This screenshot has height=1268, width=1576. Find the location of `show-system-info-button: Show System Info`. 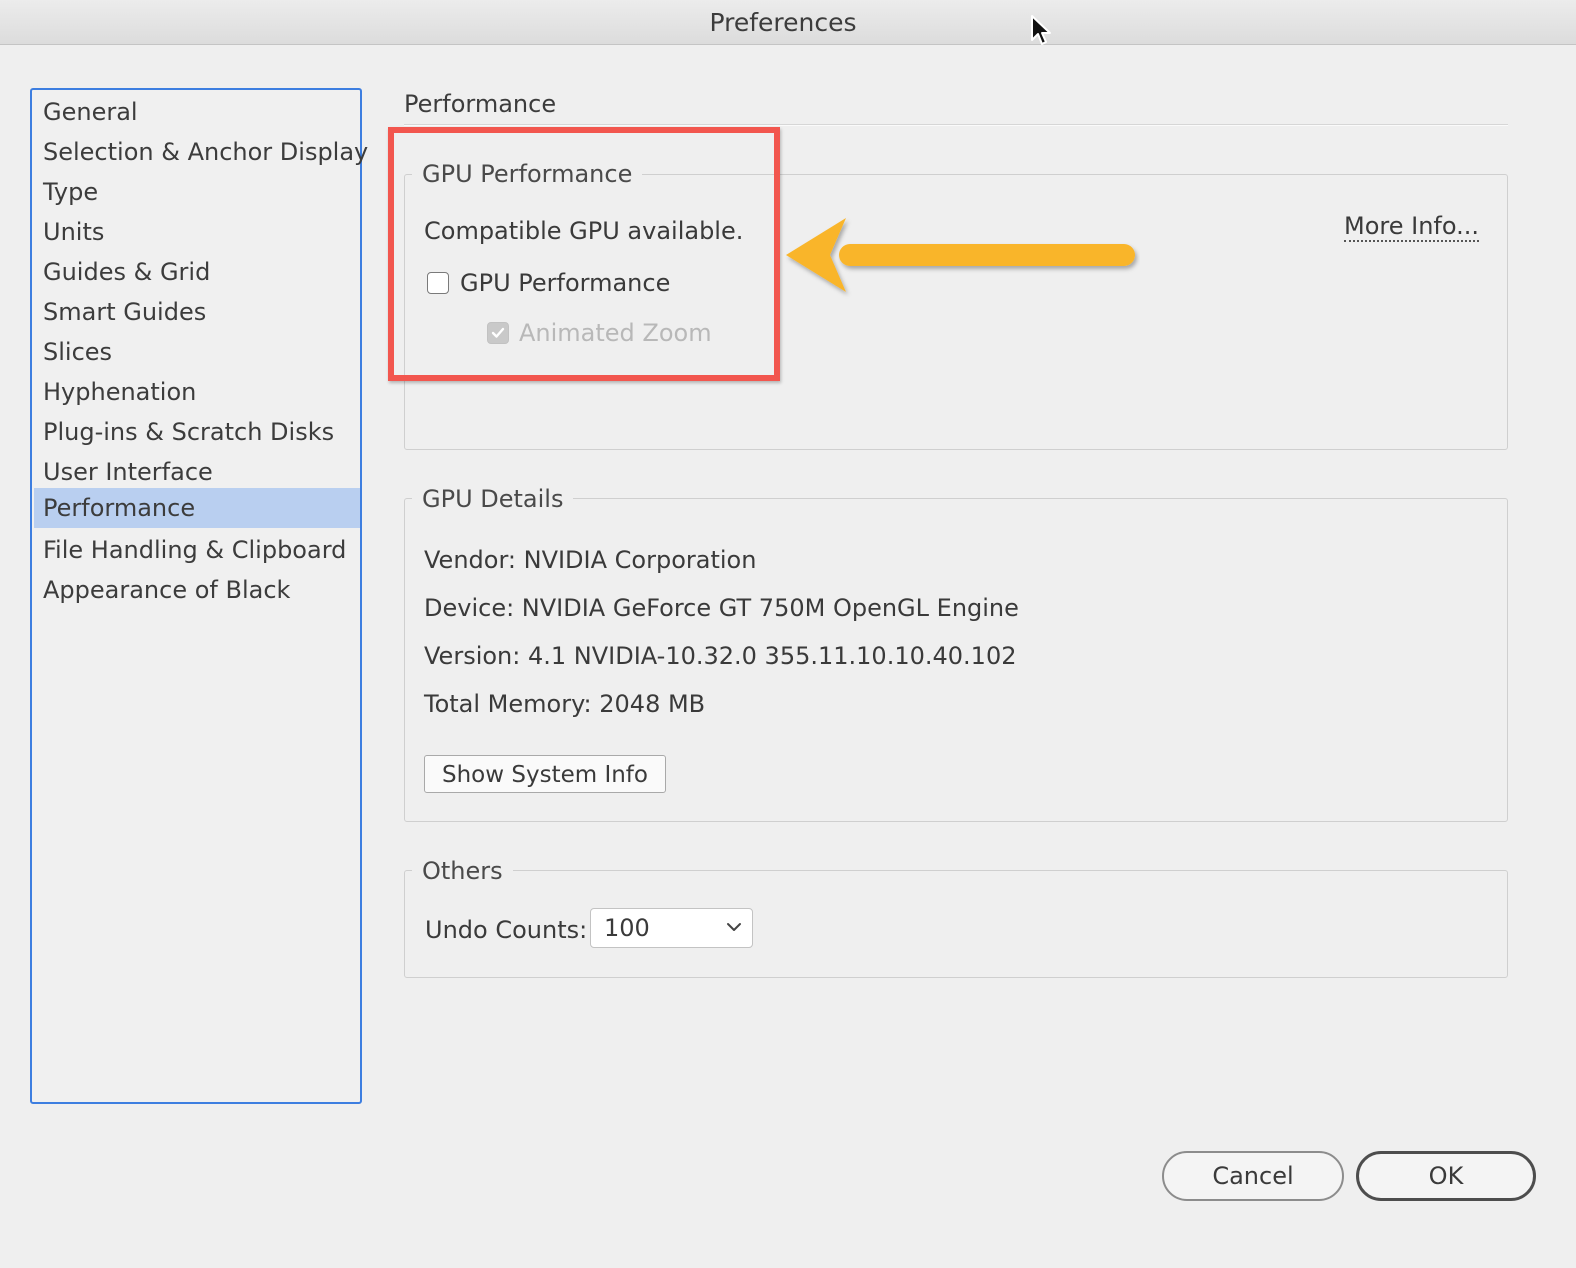

show-system-info-button: Show System Info is located at coordinates (545, 774).